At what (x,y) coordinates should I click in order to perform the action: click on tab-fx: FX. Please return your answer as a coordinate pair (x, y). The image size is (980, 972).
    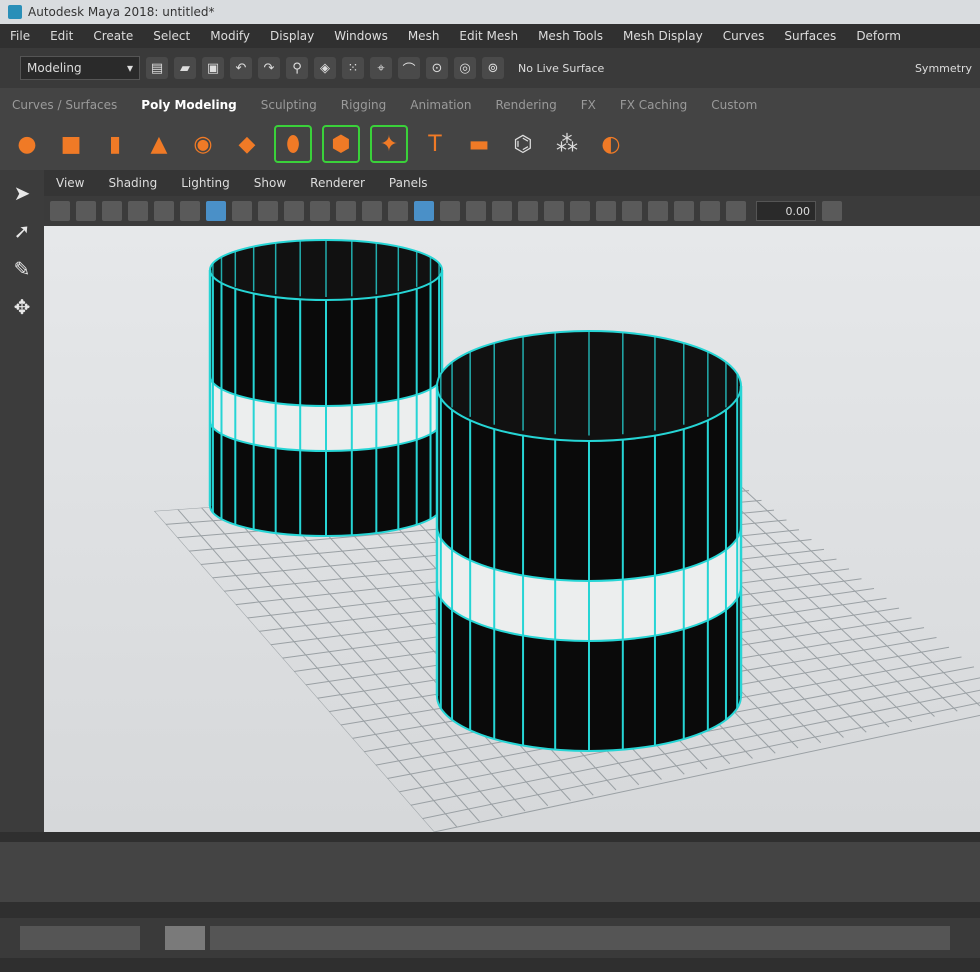
    Looking at the image, I should click on (588, 108).